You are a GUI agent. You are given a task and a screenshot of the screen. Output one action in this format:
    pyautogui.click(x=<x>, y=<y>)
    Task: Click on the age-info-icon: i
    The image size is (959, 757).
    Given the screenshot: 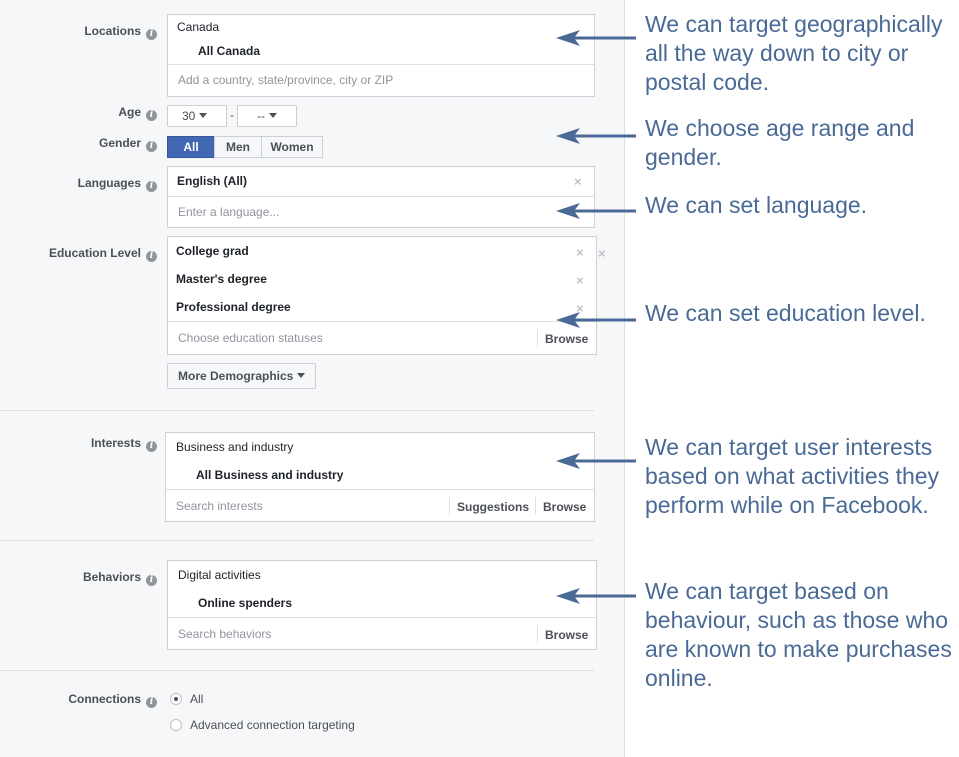 What is the action you would take?
    pyautogui.click(x=151, y=115)
    